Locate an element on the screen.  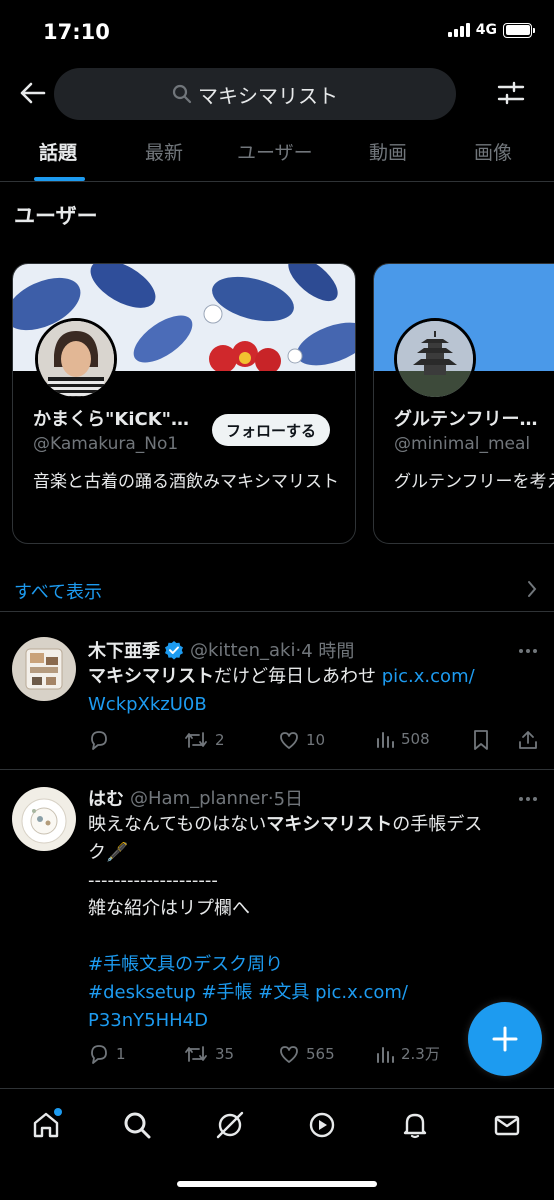
share-icon is located at coordinates (528, 740).